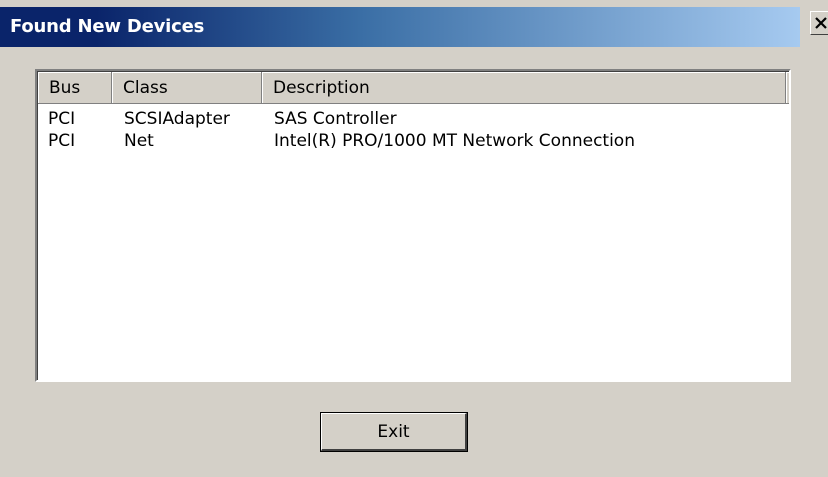 This screenshot has width=828, height=477. I want to click on exit-button-label: Exit, so click(393, 431).